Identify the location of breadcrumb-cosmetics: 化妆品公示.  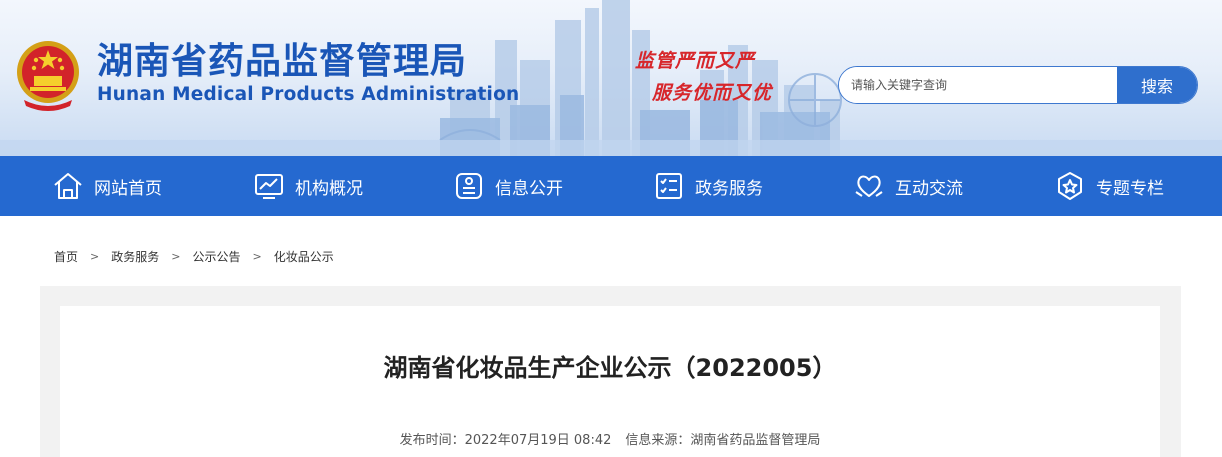
(304, 256).